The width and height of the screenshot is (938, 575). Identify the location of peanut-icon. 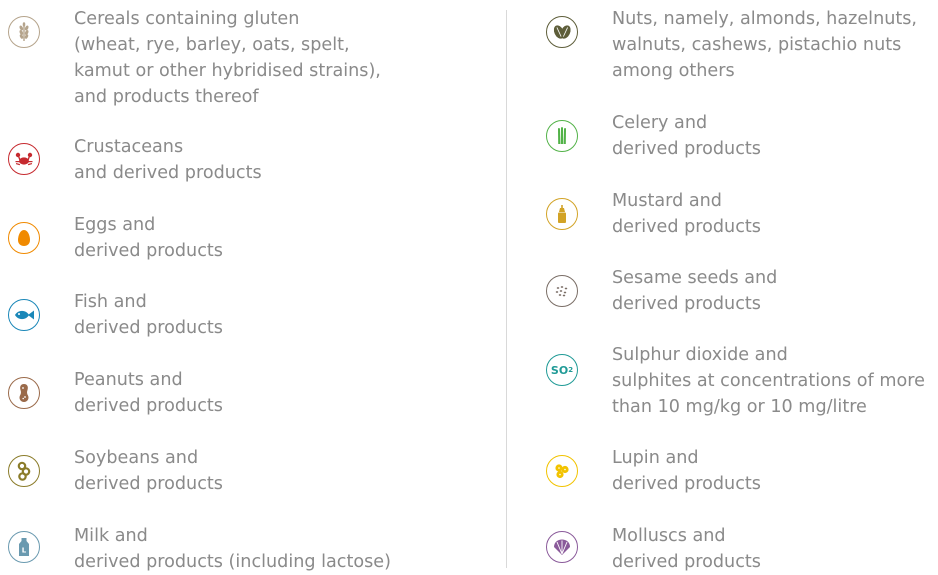
(24, 393).